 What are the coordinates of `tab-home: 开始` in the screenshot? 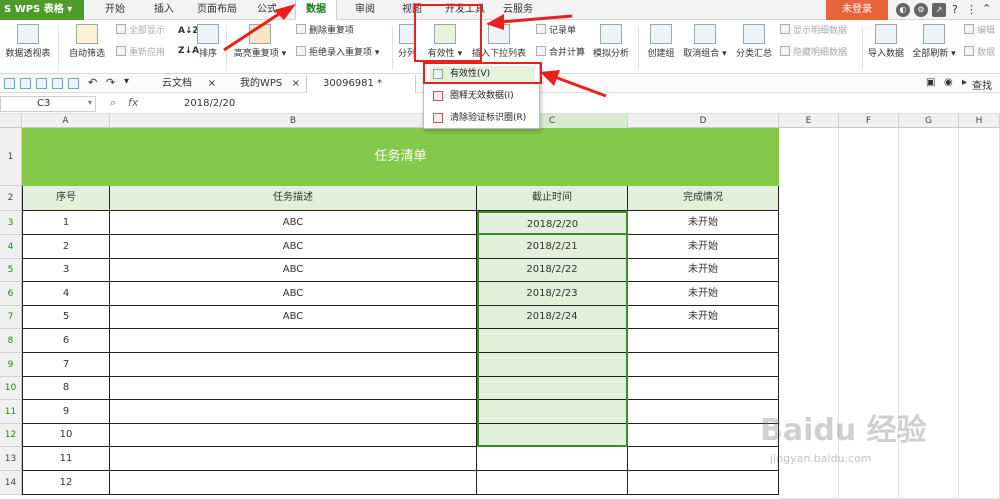 It's located at (115, 10).